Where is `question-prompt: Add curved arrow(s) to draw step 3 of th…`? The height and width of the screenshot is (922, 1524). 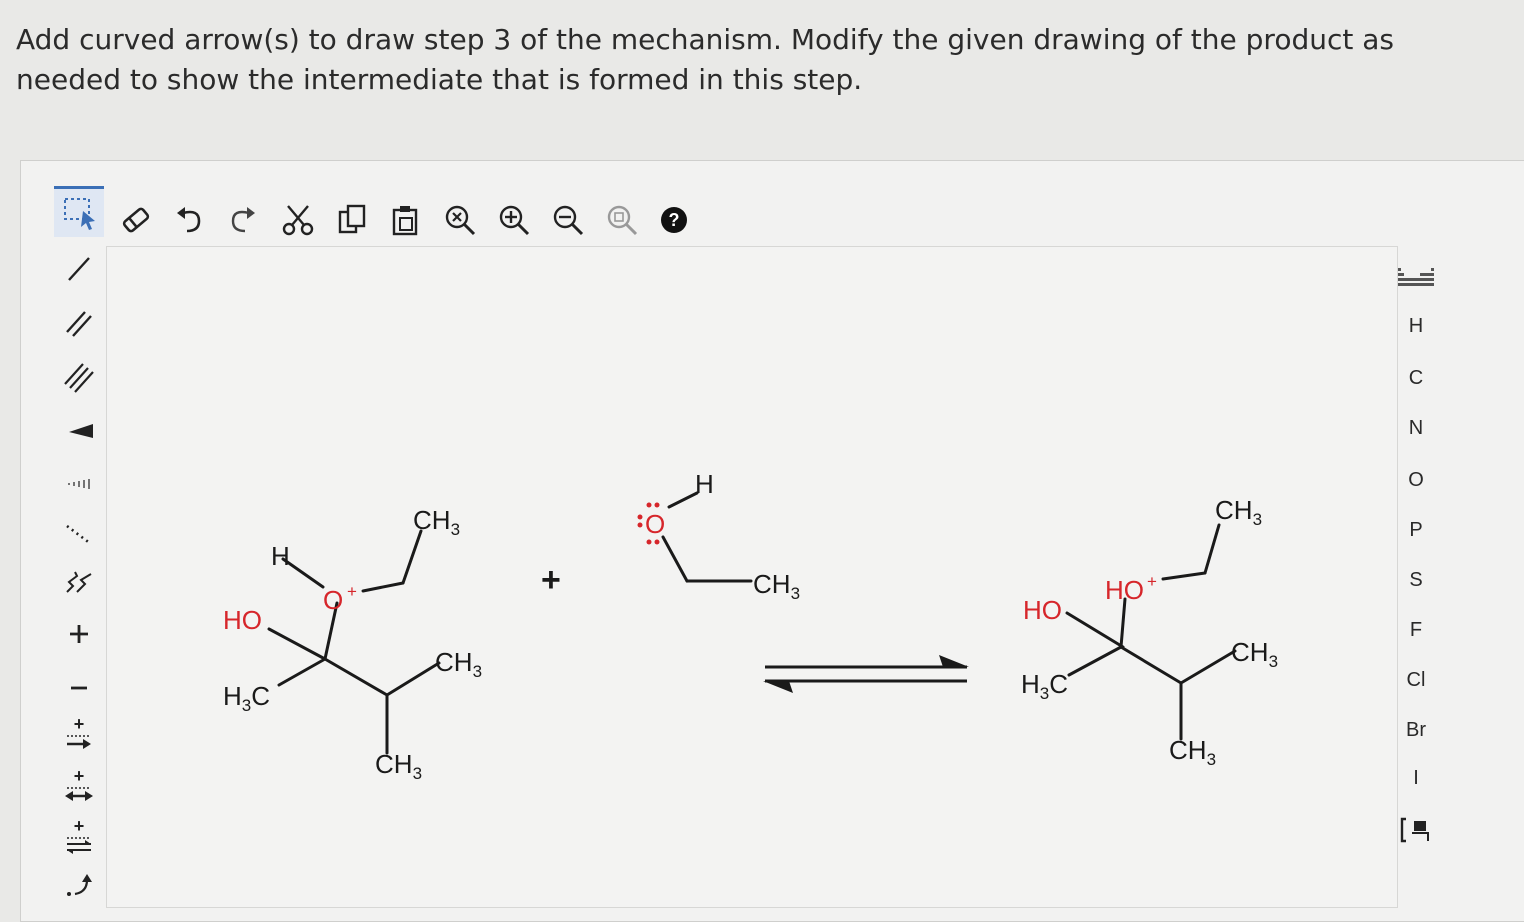
question-prompt: Add curved arrow(s) to draw step 3 of th… is located at coordinates (705, 59).